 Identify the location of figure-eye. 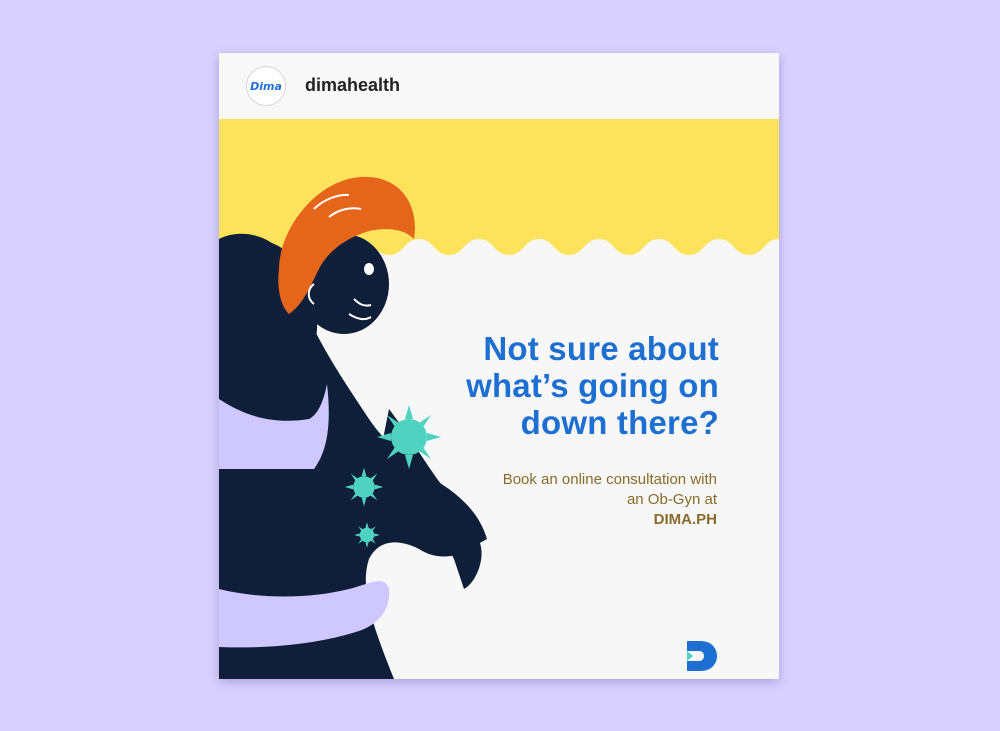
(369, 269).